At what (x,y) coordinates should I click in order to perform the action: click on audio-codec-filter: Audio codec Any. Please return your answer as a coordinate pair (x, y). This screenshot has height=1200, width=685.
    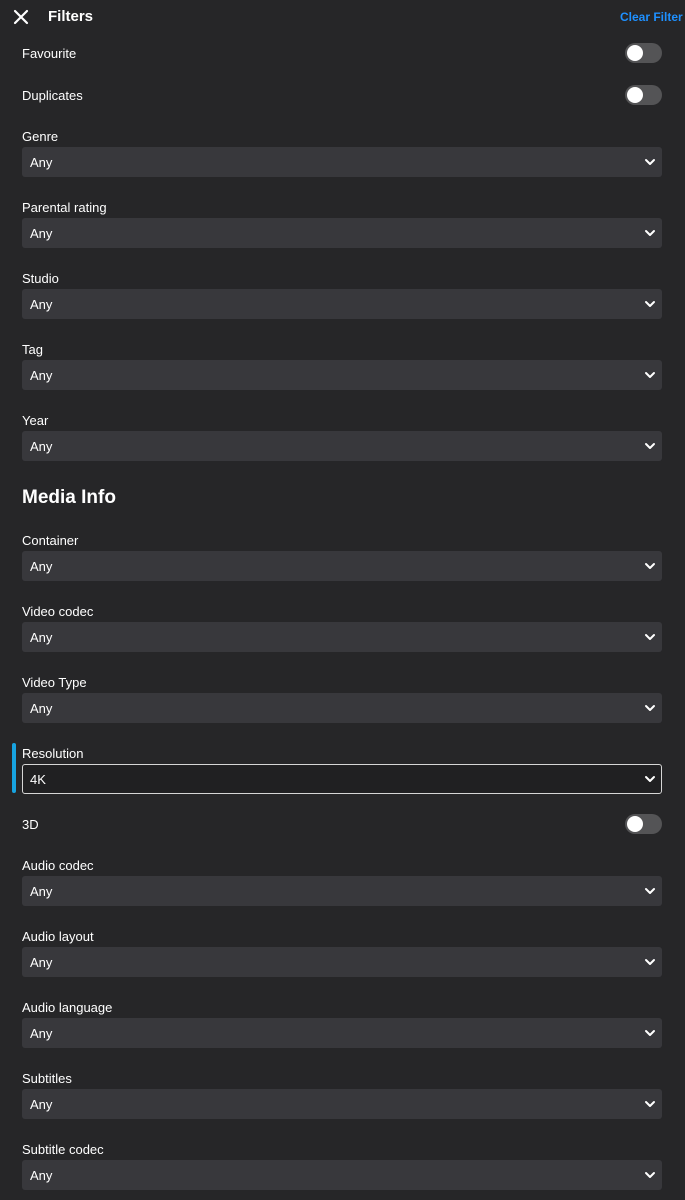
    Looking at the image, I should click on (342, 884).